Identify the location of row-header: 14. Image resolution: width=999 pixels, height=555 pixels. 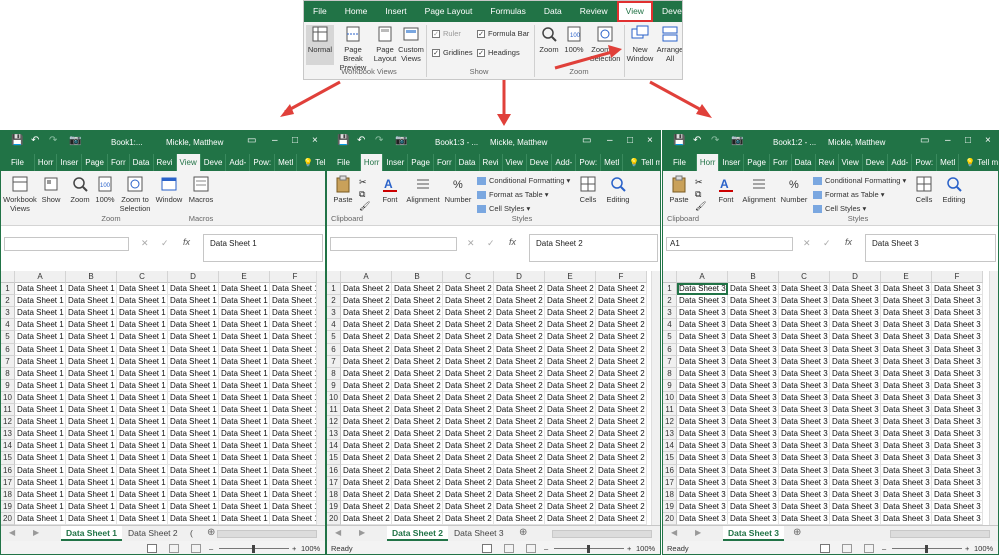
(8, 446).